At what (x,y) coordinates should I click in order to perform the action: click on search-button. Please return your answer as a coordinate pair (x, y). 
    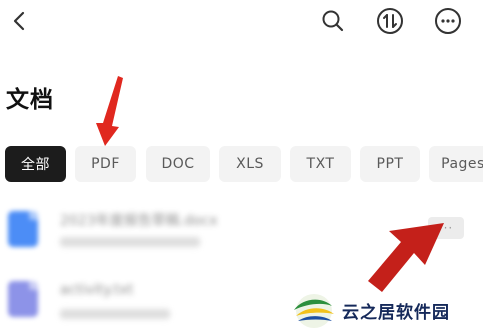
    Looking at the image, I should click on (333, 21).